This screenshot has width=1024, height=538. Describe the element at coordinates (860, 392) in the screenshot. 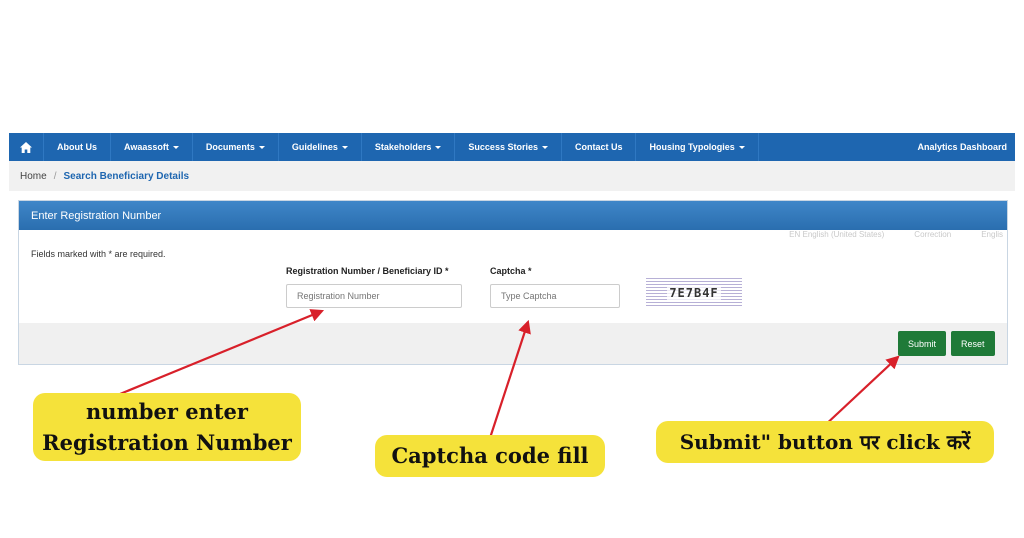

I see `arrow-to-submit` at that location.